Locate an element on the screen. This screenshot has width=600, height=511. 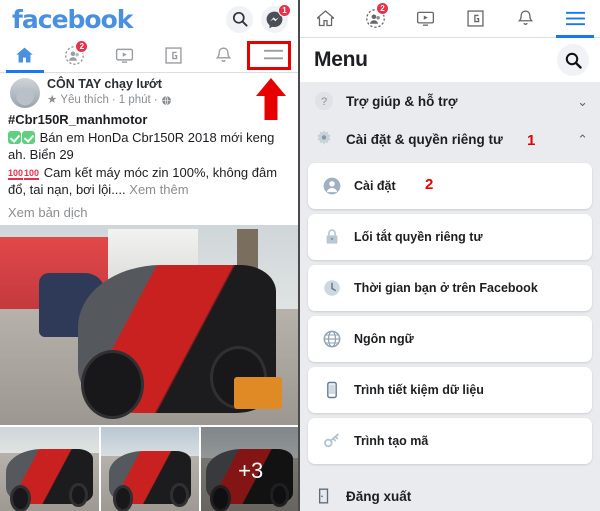
step-1-annotation: 1 is located at coordinates (531, 140).